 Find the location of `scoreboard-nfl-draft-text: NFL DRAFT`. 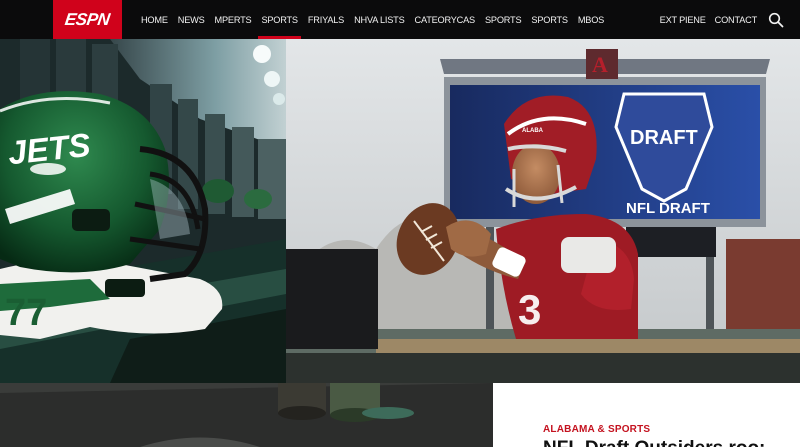

scoreboard-nfl-draft-text: NFL DRAFT is located at coordinates (668, 208).